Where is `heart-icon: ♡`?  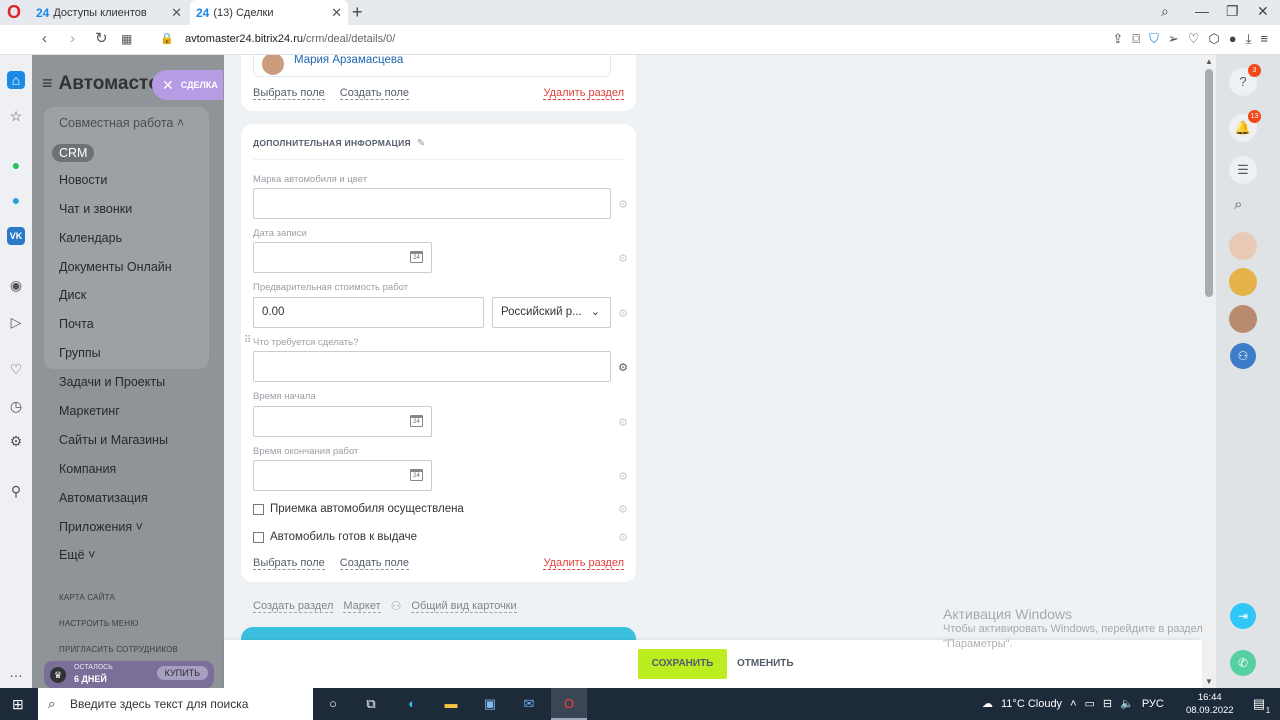 heart-icon: ♡ is located at coordinates (1194, 39).